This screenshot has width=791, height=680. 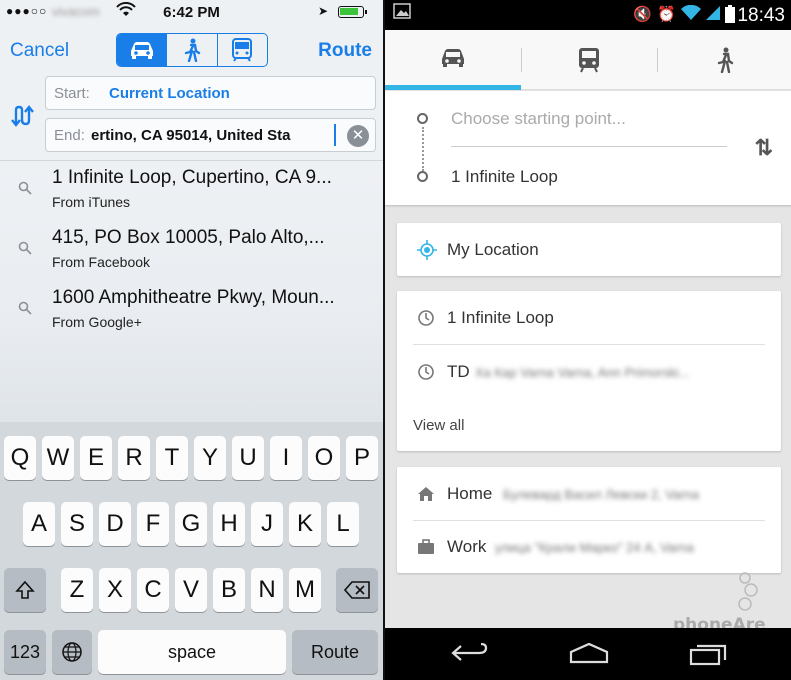 I want to click on key-z: Z, so click(x=77, y=590).